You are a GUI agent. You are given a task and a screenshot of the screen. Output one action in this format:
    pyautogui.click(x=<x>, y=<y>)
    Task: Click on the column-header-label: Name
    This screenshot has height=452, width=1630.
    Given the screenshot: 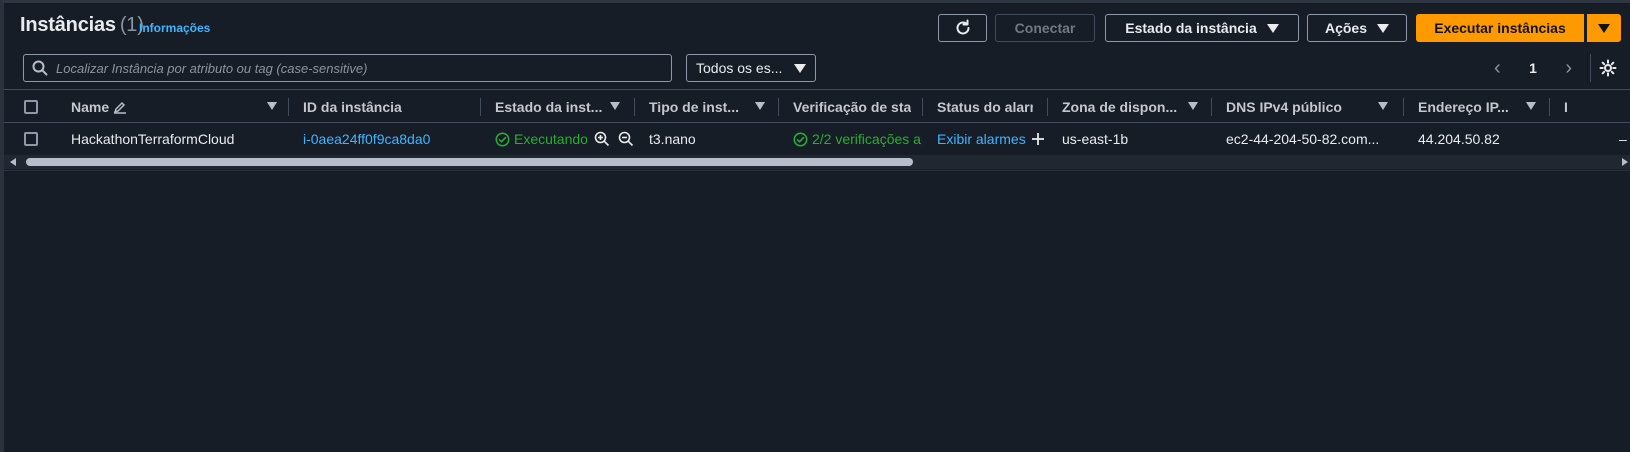 What is the action you would take?
    pyautogui.click(x=90, y=107)
    